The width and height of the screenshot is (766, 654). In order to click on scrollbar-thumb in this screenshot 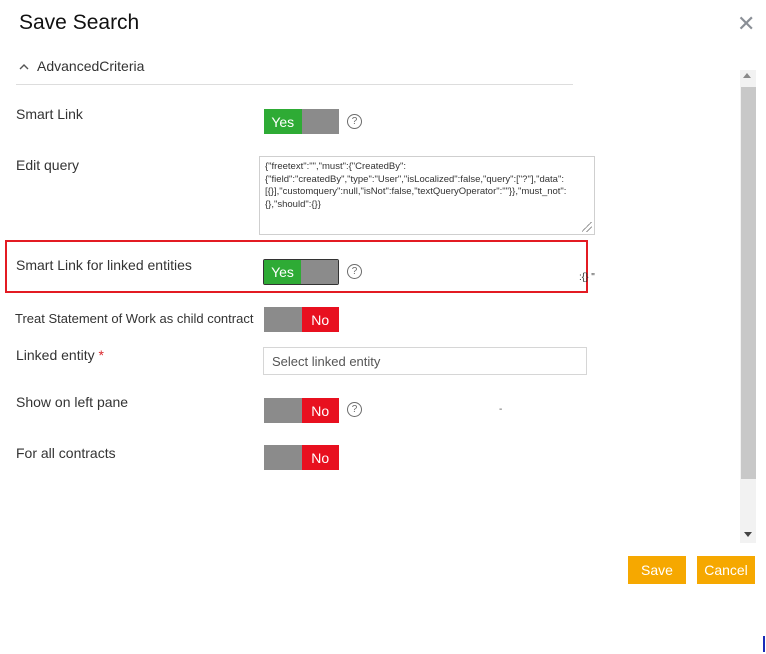, I will do `click(748, 283)`.